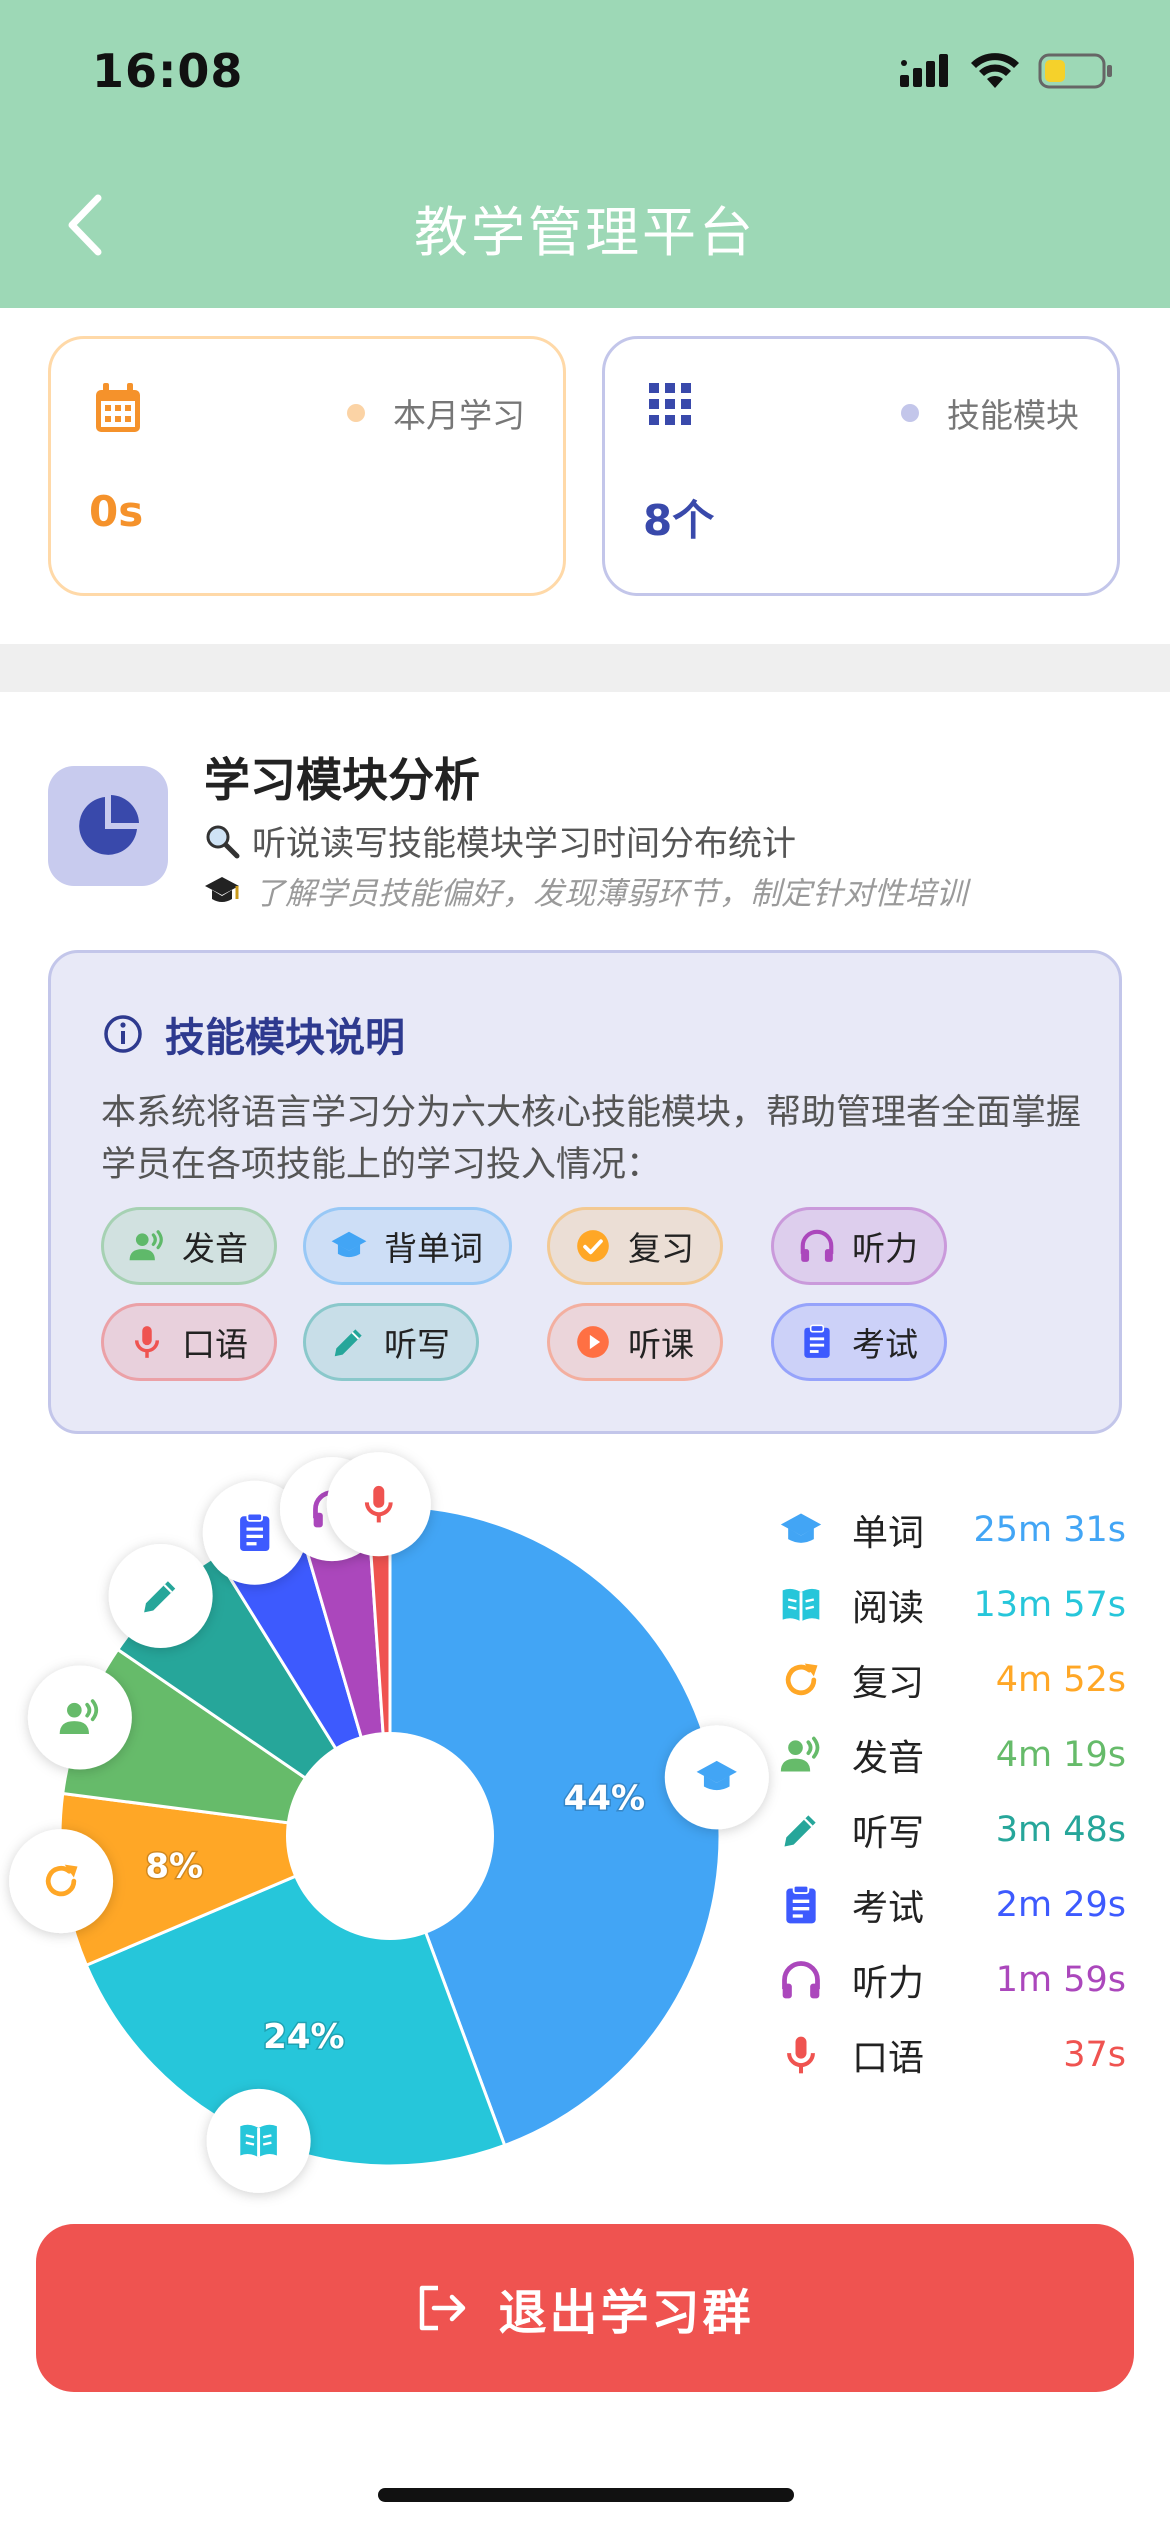  I want to click on refresh-icon, so click(801, 1679).